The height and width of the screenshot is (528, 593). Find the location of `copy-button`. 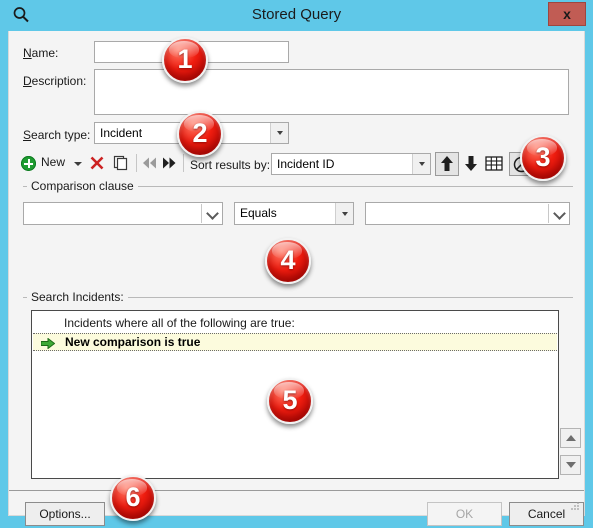

copy-button is located at coordinates (121, 164).